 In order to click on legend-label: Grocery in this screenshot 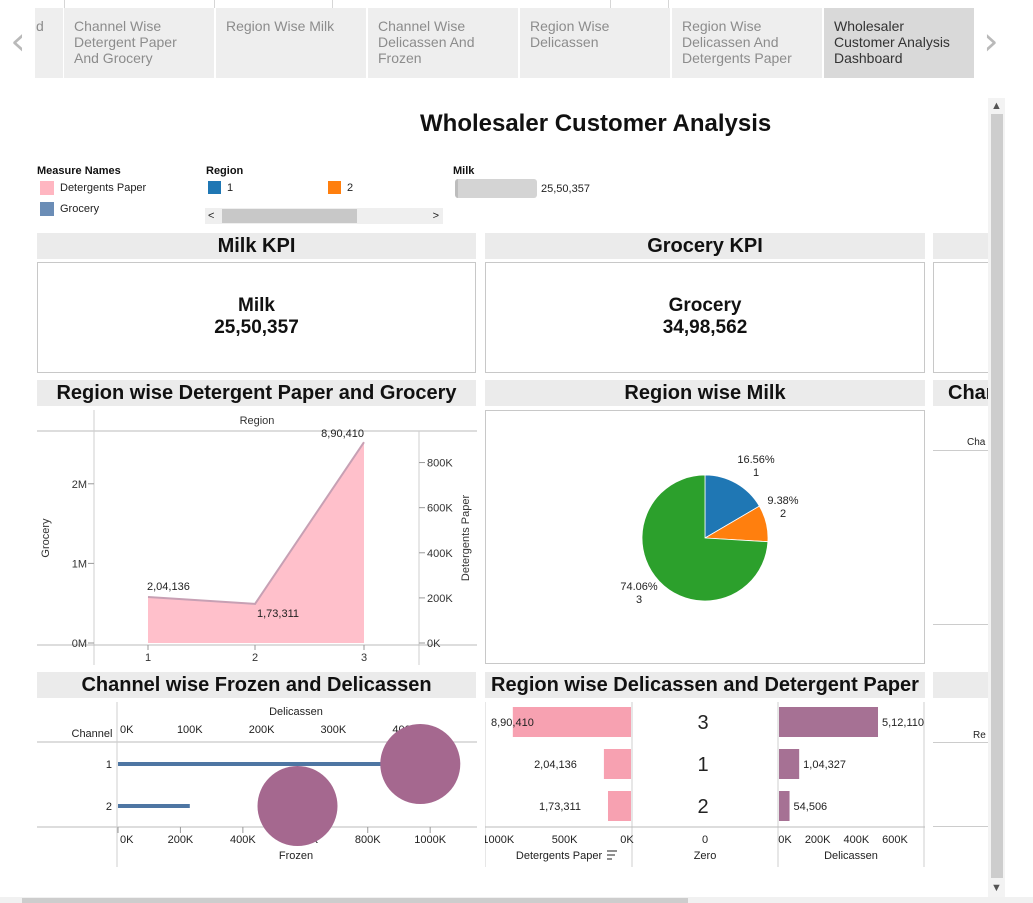, I will do `click(80, 209)`.